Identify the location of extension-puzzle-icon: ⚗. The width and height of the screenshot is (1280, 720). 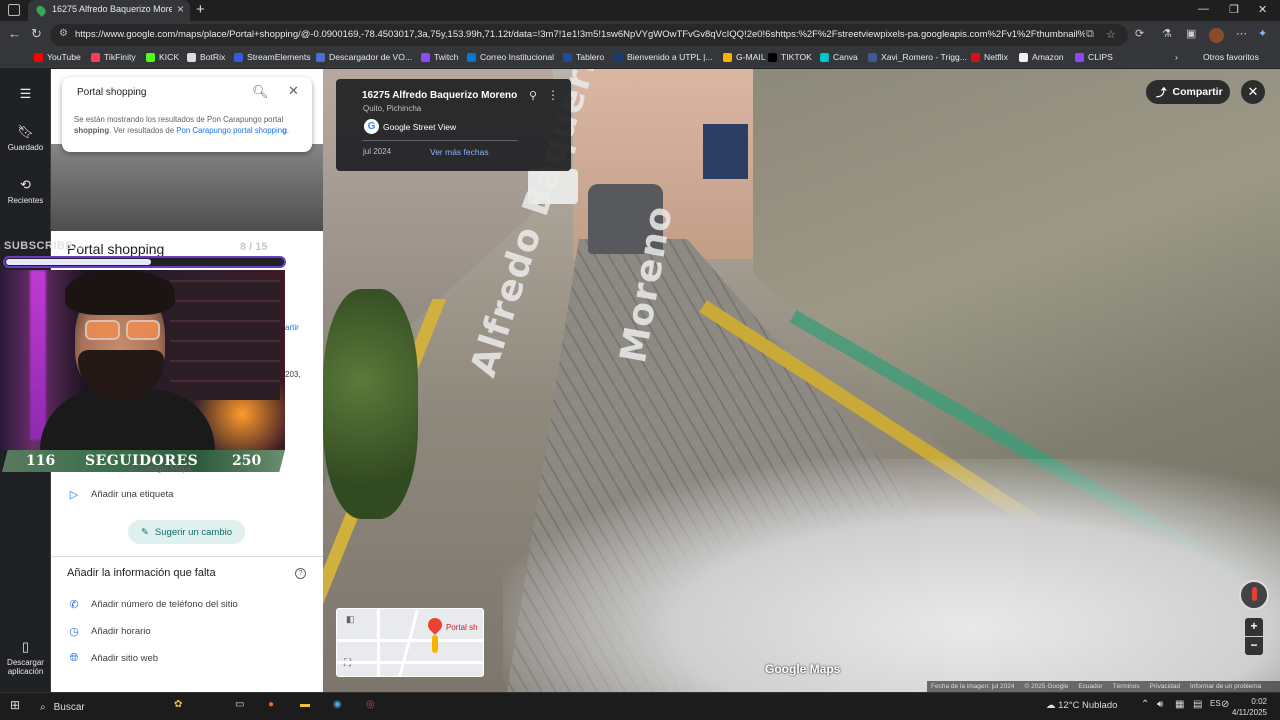
(1167, 33).